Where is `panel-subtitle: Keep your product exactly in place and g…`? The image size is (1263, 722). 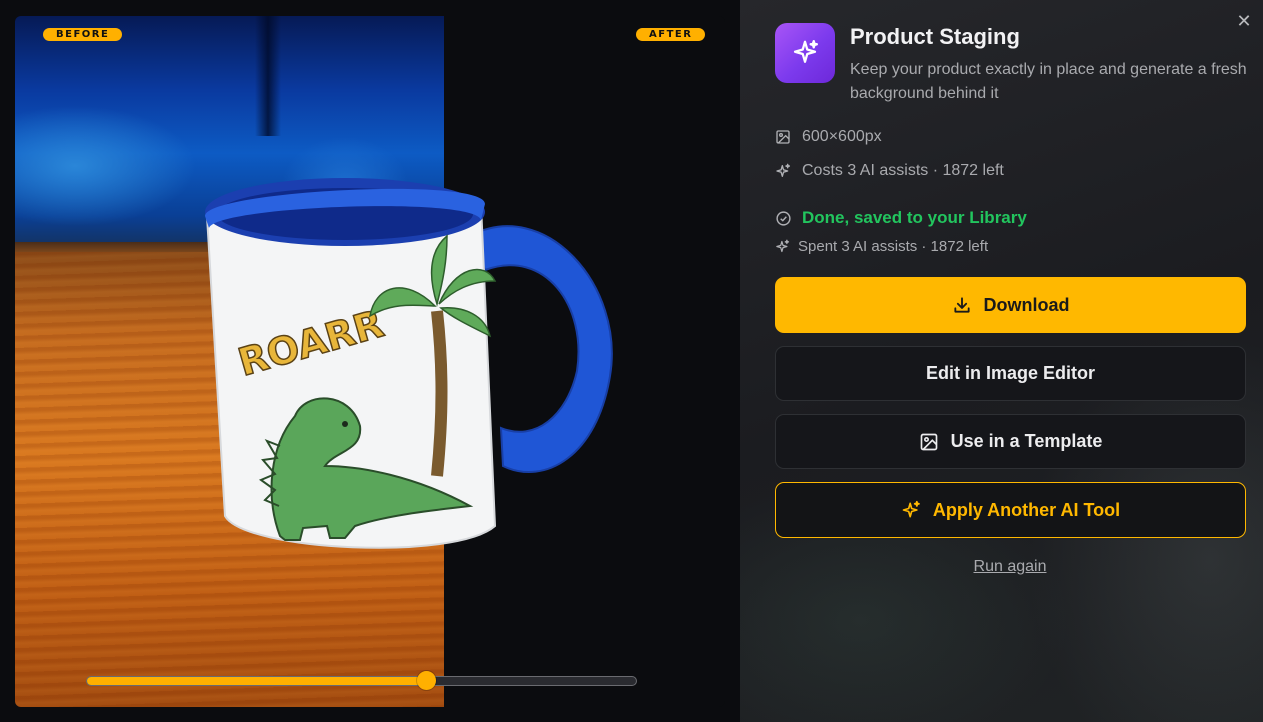
panel-subtitle: Keep your product exactly in place and g… is located at coordinates (1048, 81).